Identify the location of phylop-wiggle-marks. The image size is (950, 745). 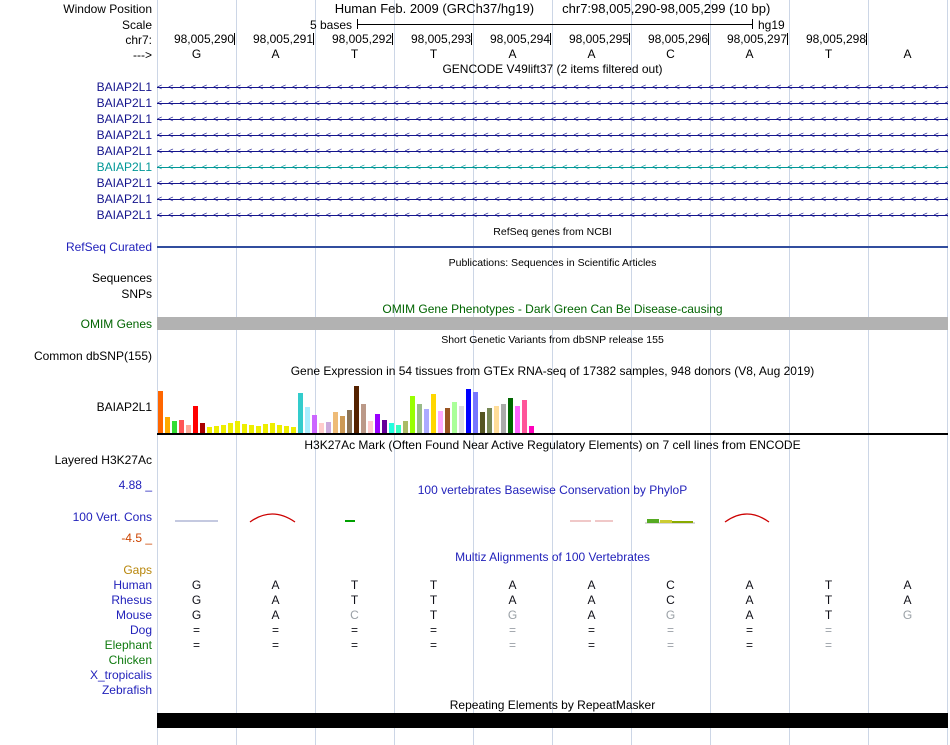
(472, 518).